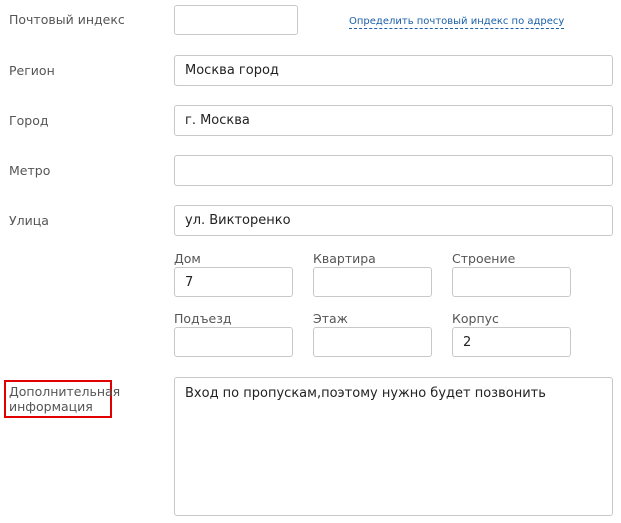 The image size is (621, 523). I want to click on region-input: Москва город, so click(393, 70).